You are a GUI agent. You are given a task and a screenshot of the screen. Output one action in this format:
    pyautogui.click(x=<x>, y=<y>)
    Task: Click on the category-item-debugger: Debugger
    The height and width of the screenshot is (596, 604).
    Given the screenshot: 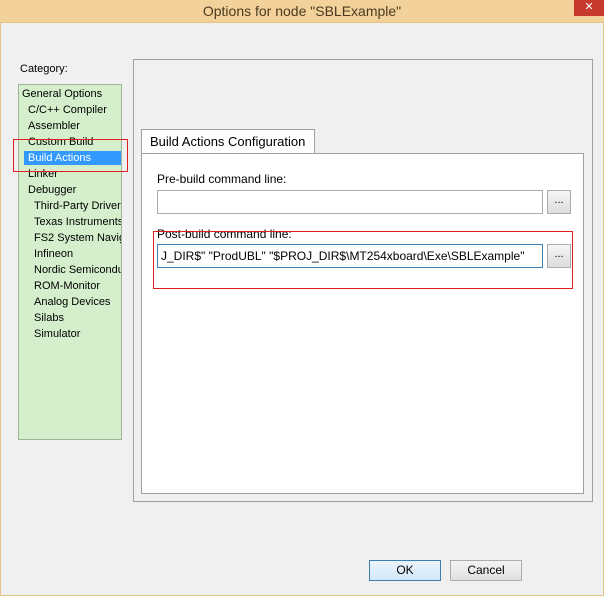 What is the action you would take?
    pyautogui.click(x=52, y=190)
    